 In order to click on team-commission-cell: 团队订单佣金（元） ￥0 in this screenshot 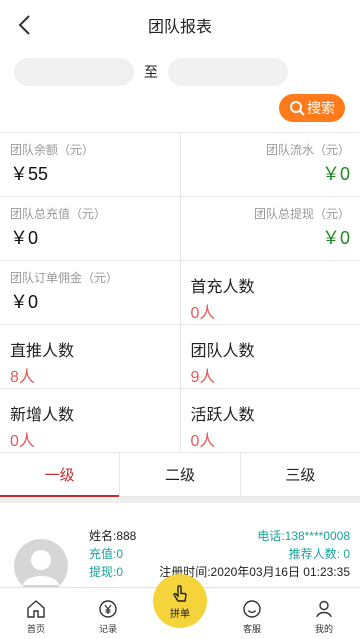, I will do `click(90, 292)`.